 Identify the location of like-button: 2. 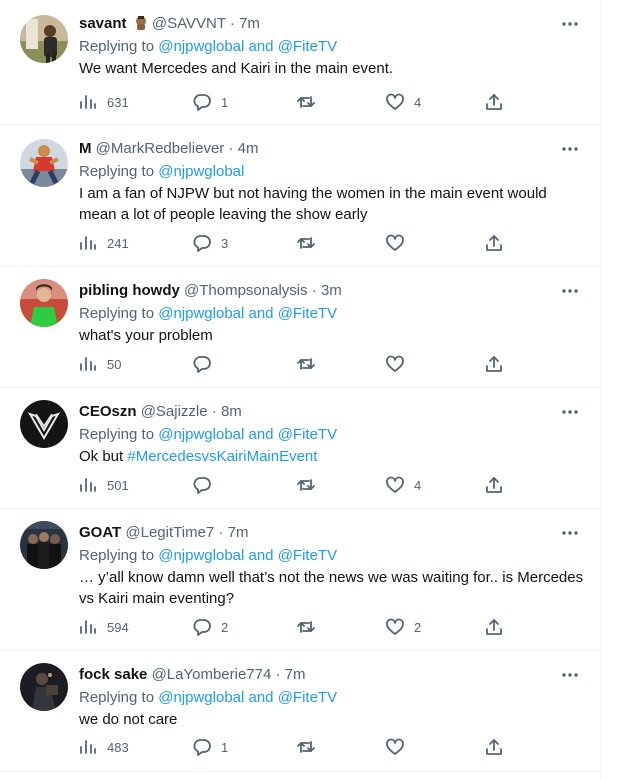
(403, 627).